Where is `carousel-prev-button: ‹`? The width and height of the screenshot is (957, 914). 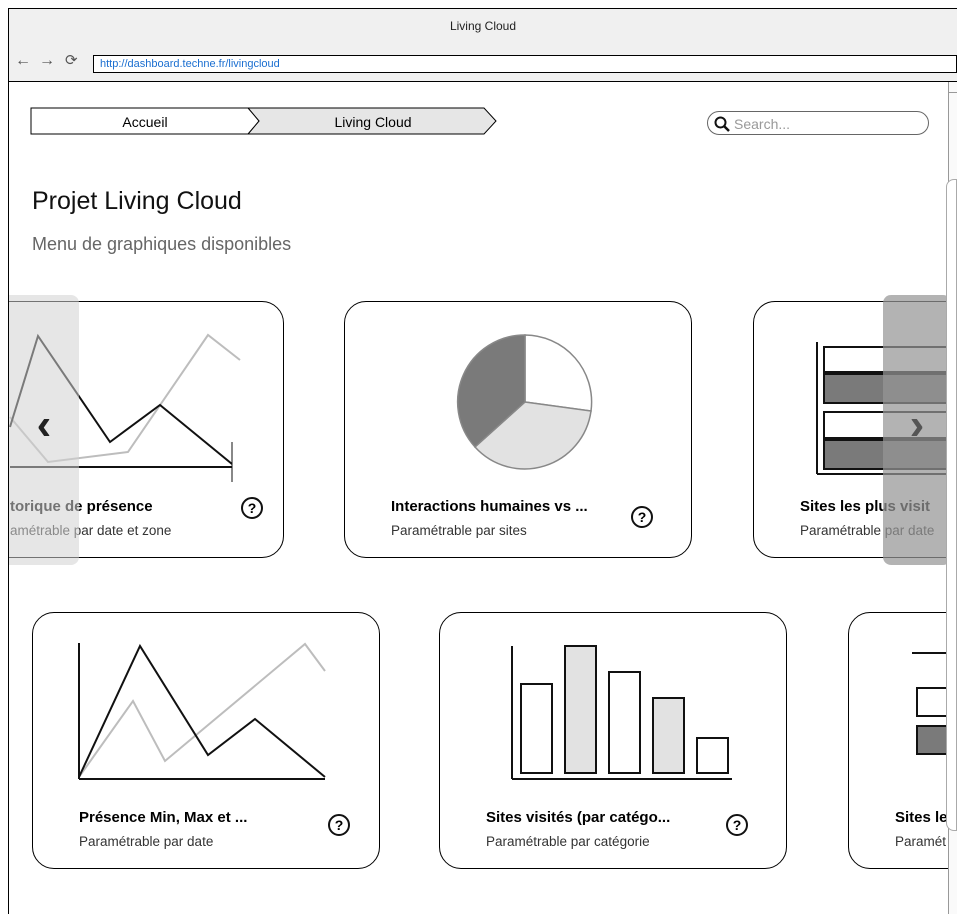
carousel-prev-button: ‹ is located at coordinates (44, 430).